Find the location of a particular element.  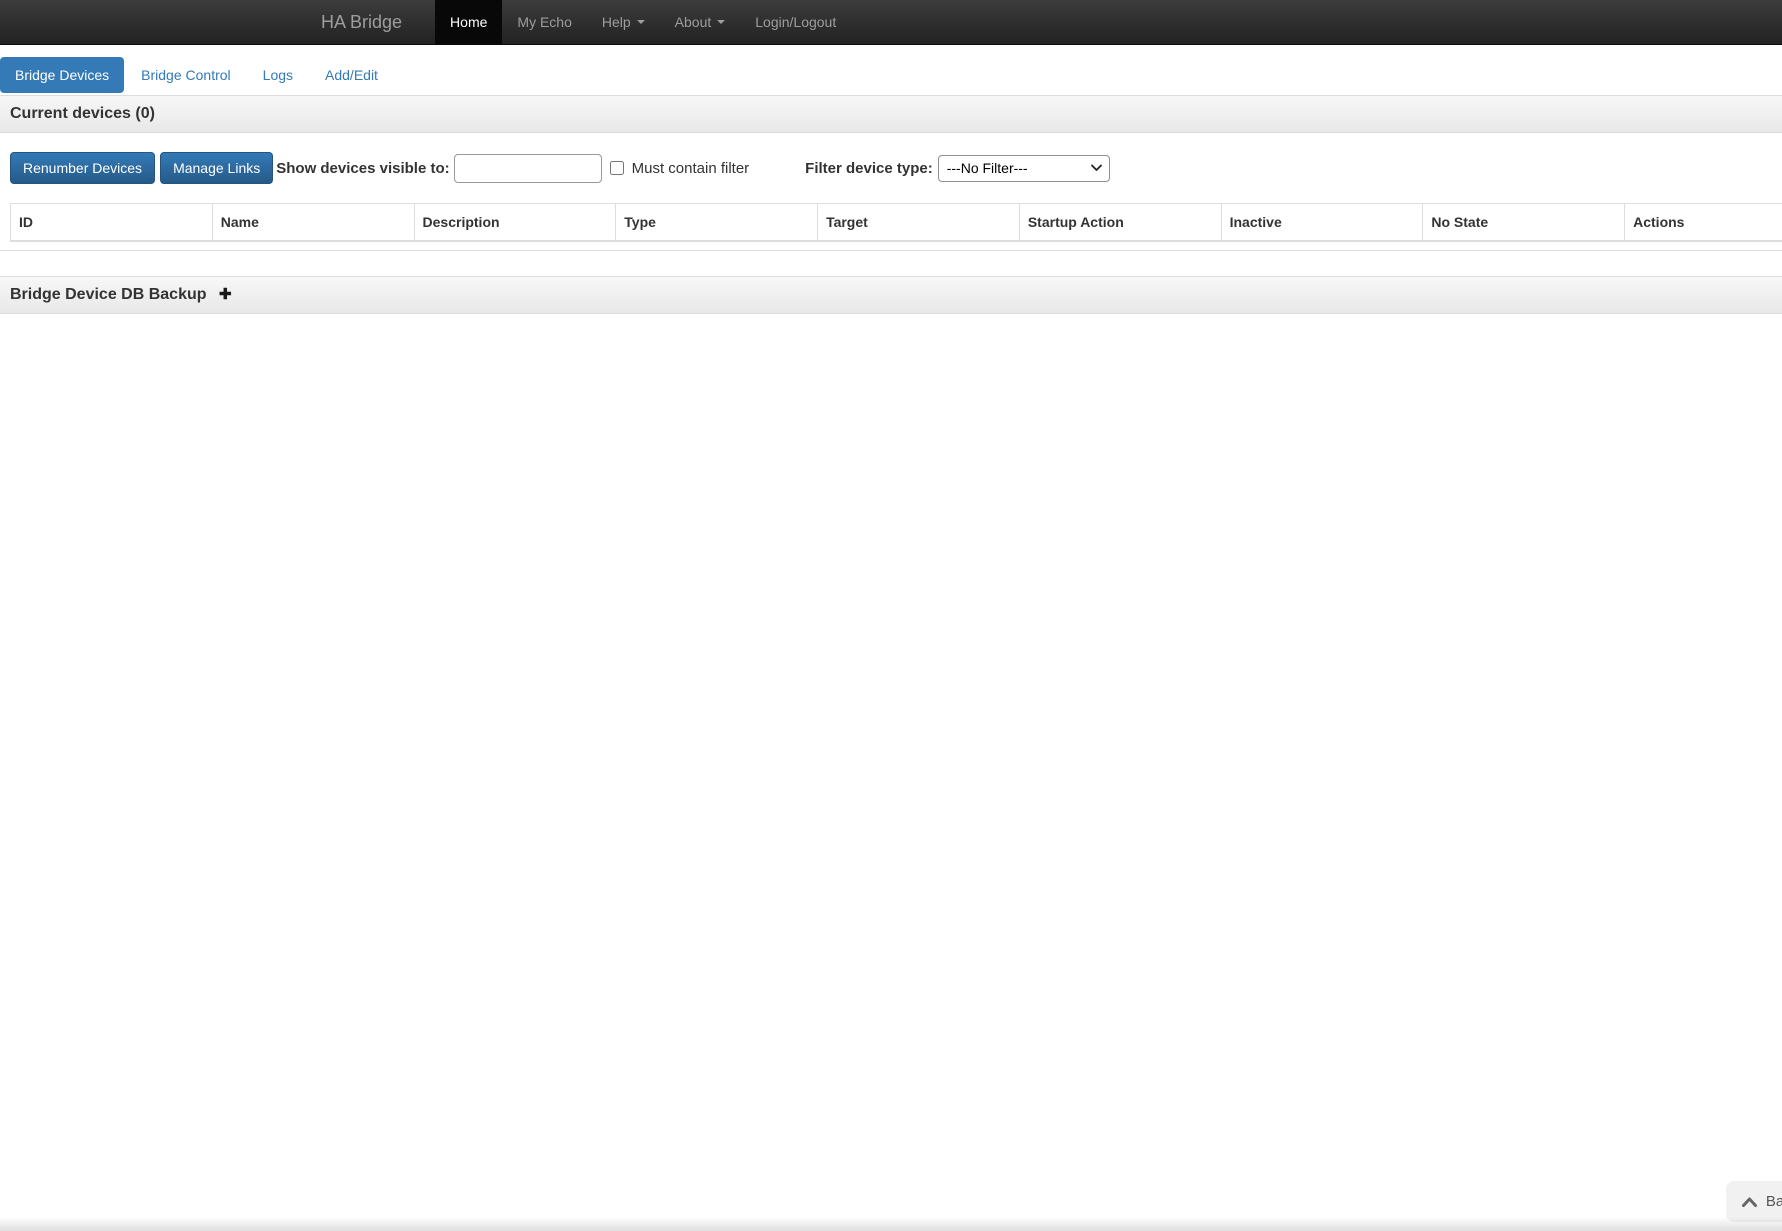

column-header-actions: Actions is located at coordinates (1703, 222).